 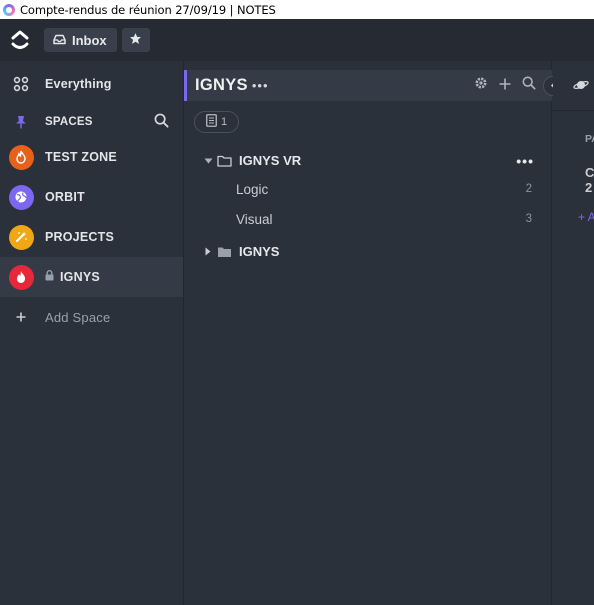 What do you see at coordinates (368, 160) in the screenshot?
I see `folder-row: IGNYS VR •••` at bounding box center [368, 160].